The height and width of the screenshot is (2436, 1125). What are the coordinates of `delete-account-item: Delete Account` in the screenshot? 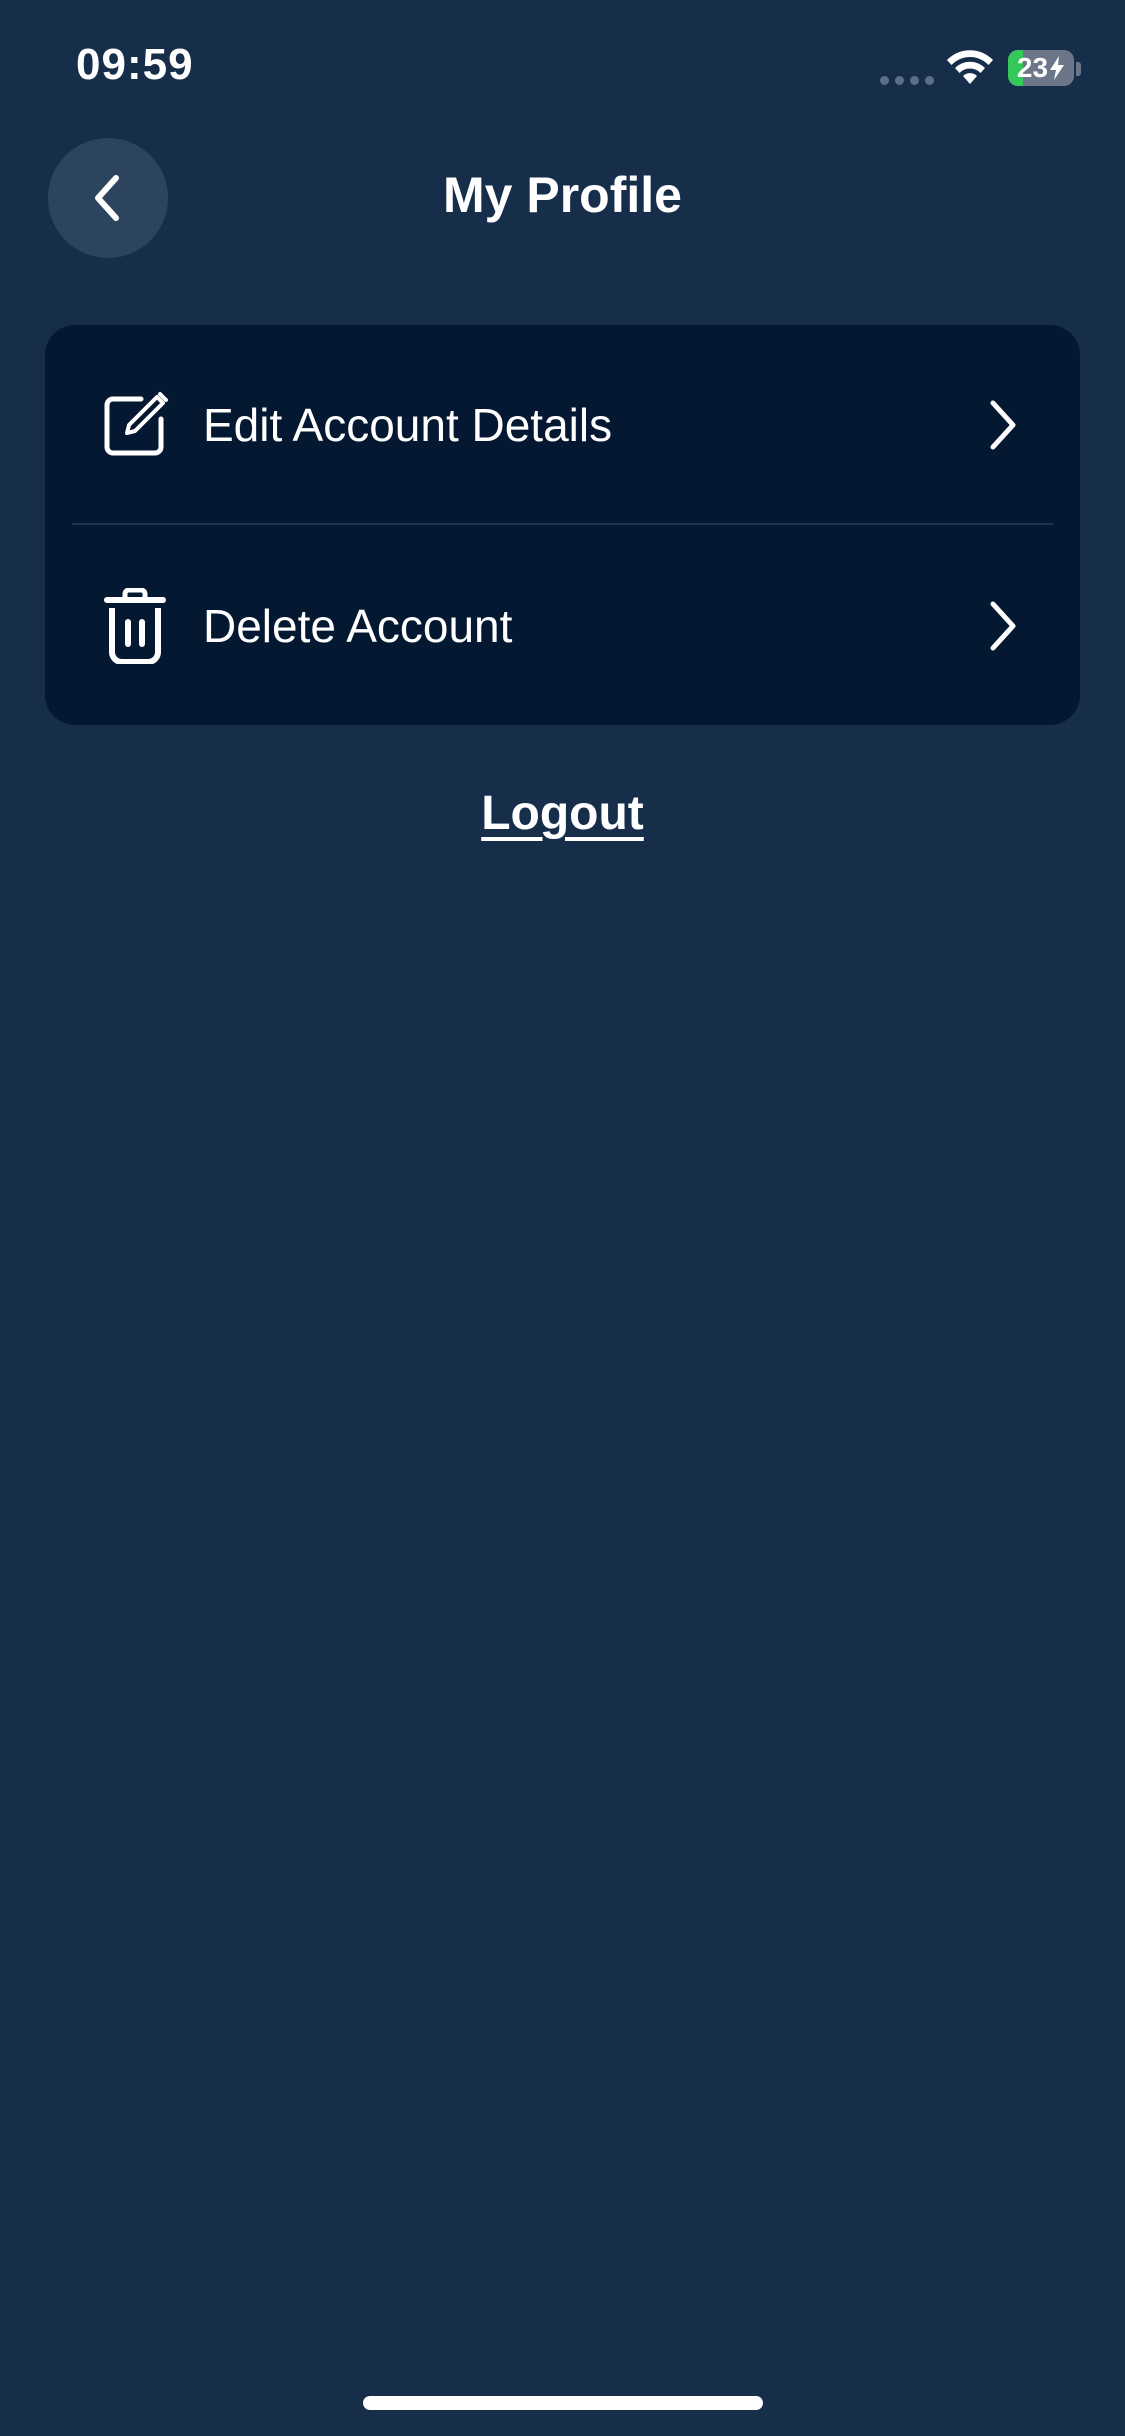 It's located at (562, 625).